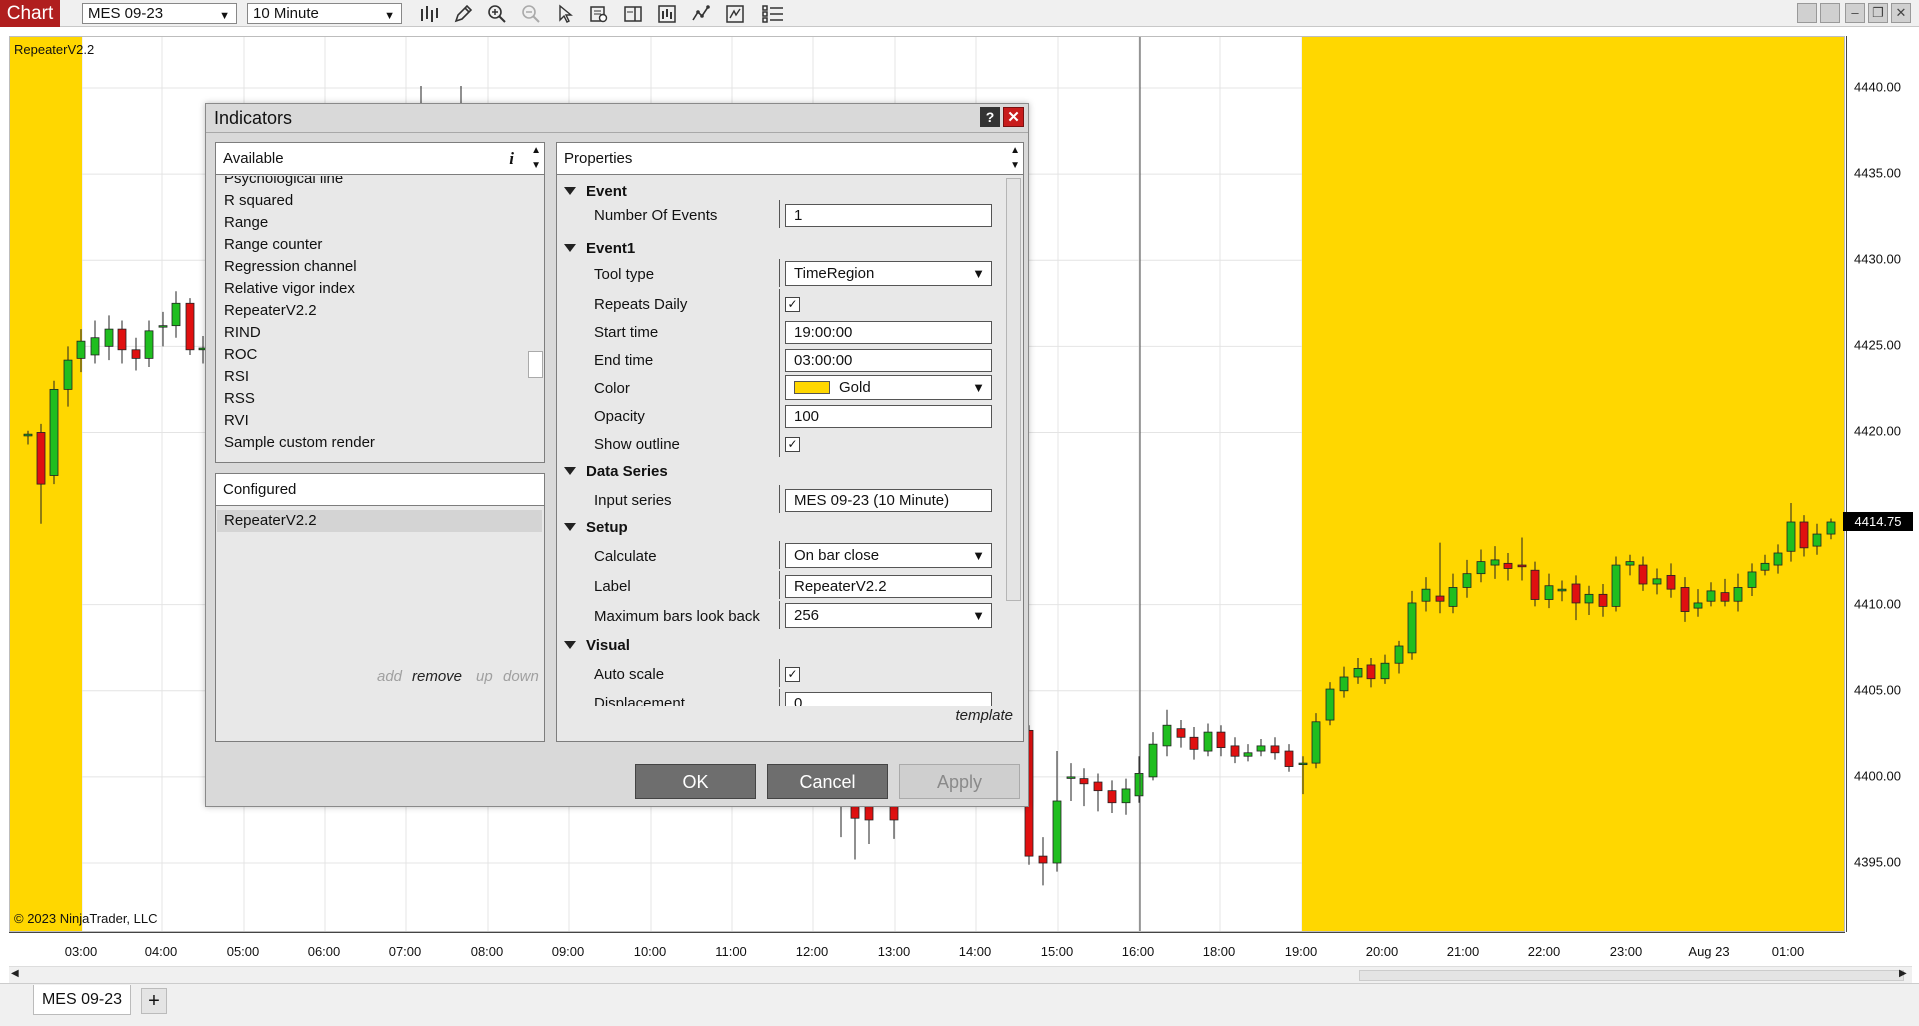 Image resolution: width=1919 pixels, height=1026 pixels. What do you see at coordinates (568, 951) in the screenshot?
I see `time-tick-label: 09:00` at bounding box center [568, 951].